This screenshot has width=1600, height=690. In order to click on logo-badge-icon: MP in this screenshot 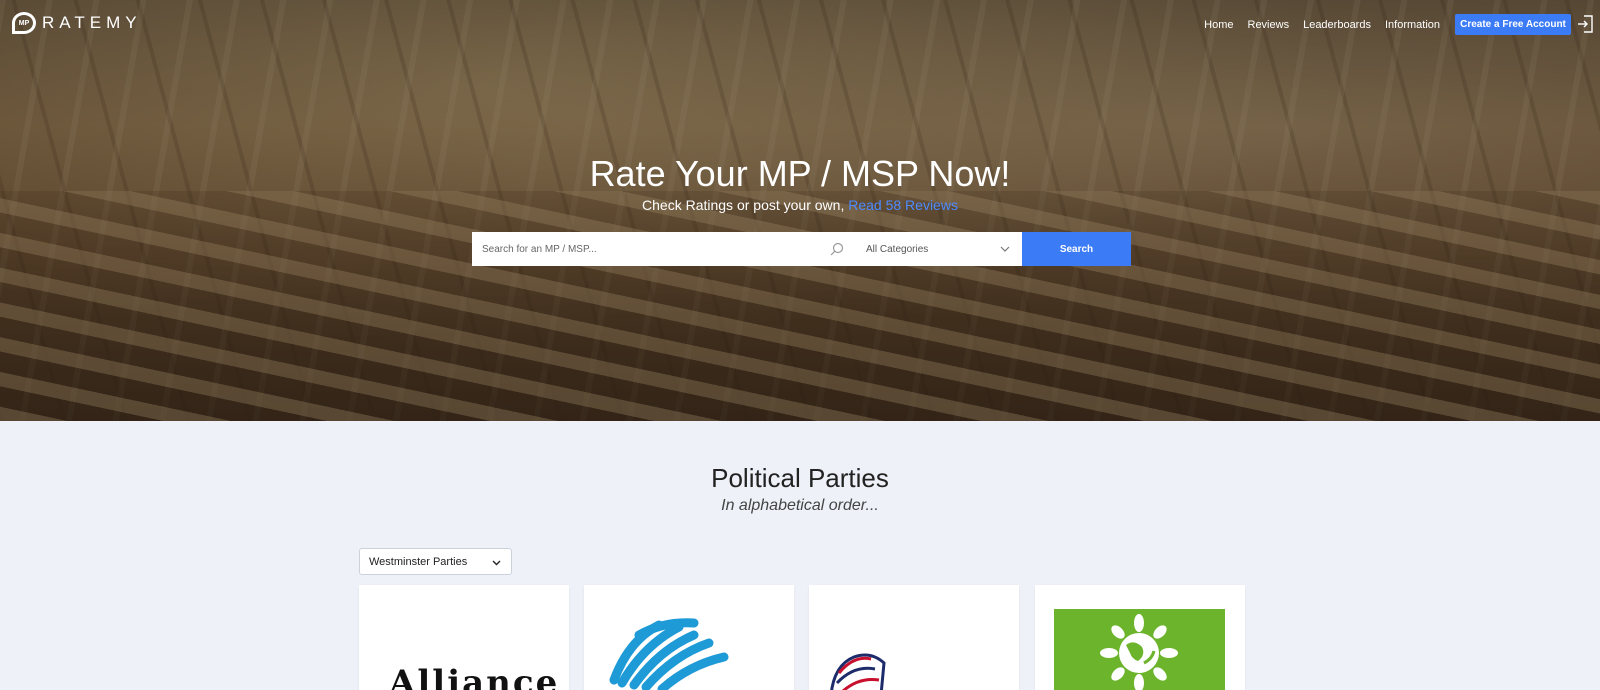, I will do `click(24, 23)`.